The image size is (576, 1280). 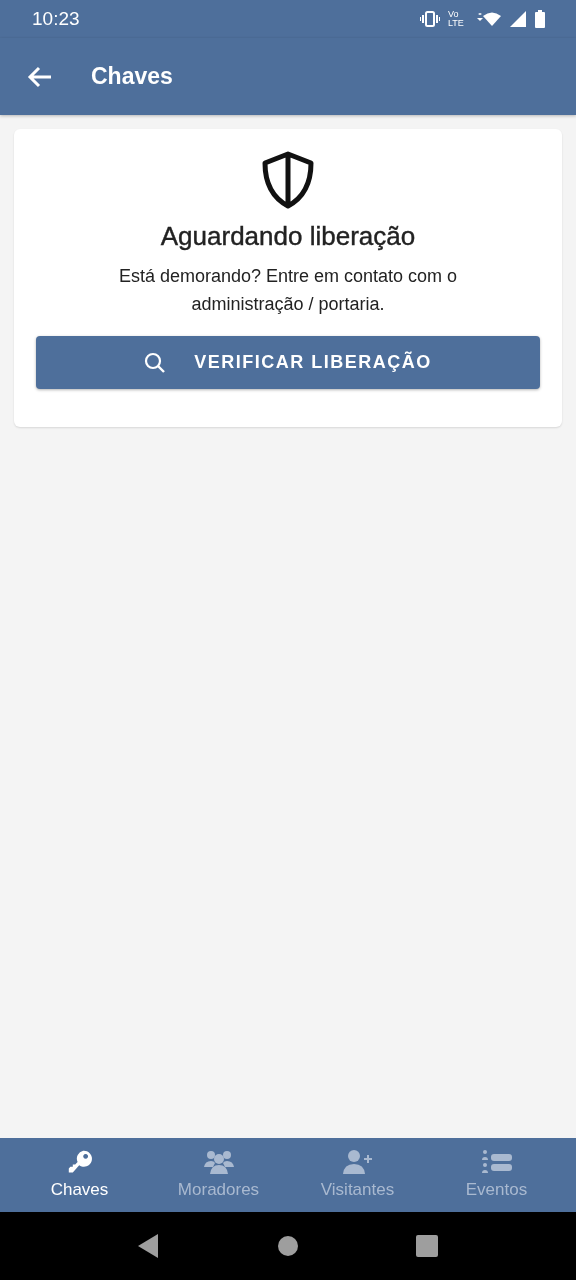 I want to click on group-icon, so click(x=218, y=1162).